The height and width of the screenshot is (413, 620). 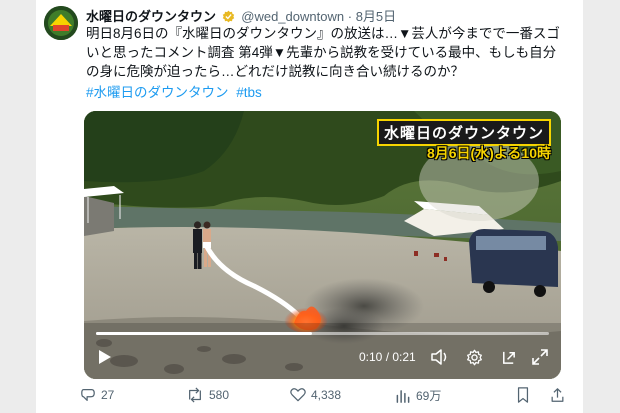 What do you see at coordinates (292, 16) in the screenshot?
I see `user-handle: @wed_downtown` at bounding box center [292, 16].